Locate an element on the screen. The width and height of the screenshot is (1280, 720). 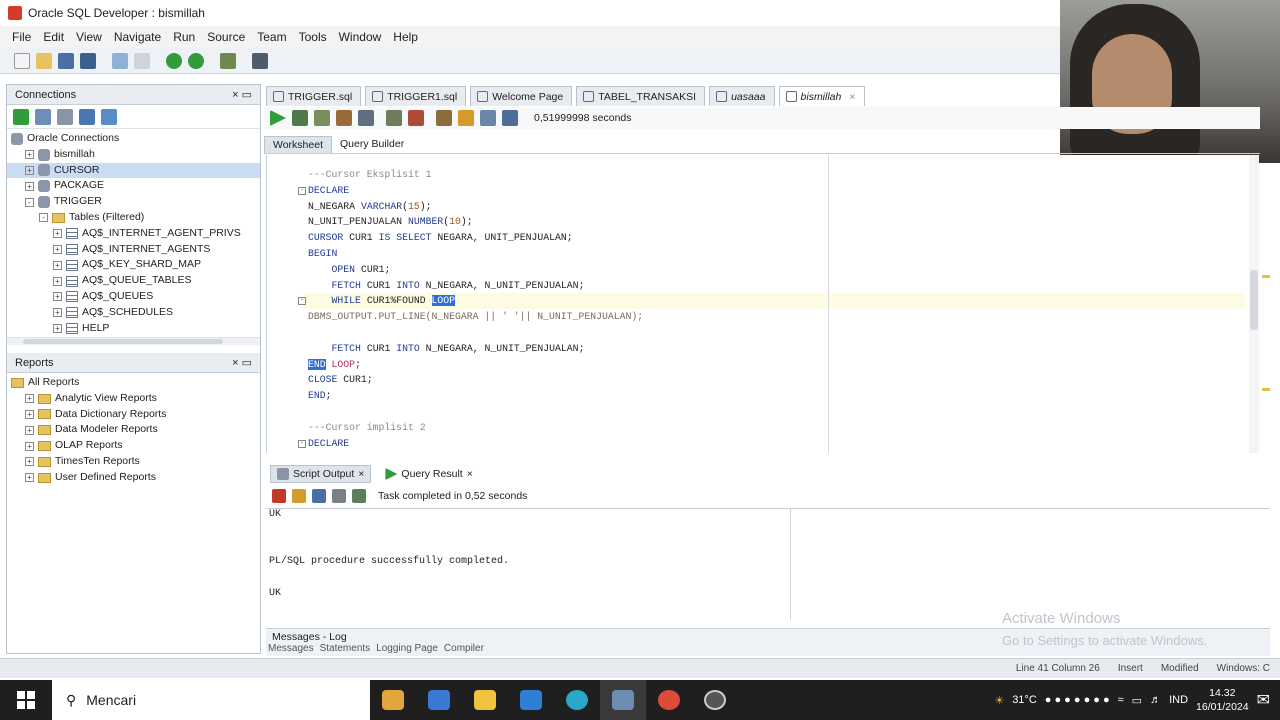
tree-item: + AQ$_QUEUES is located at coordinates (133, 297).